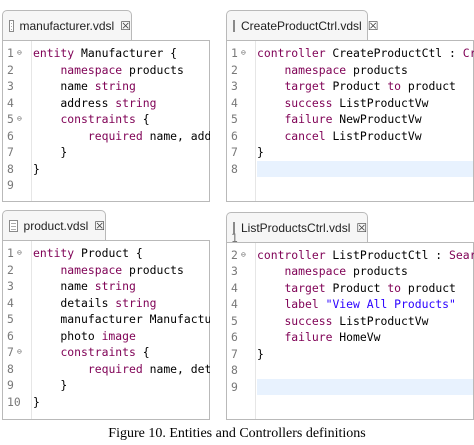 The height and width of the screenshot is (445, 474). I want to click on code-line: 4 address string, so click(106, 103).